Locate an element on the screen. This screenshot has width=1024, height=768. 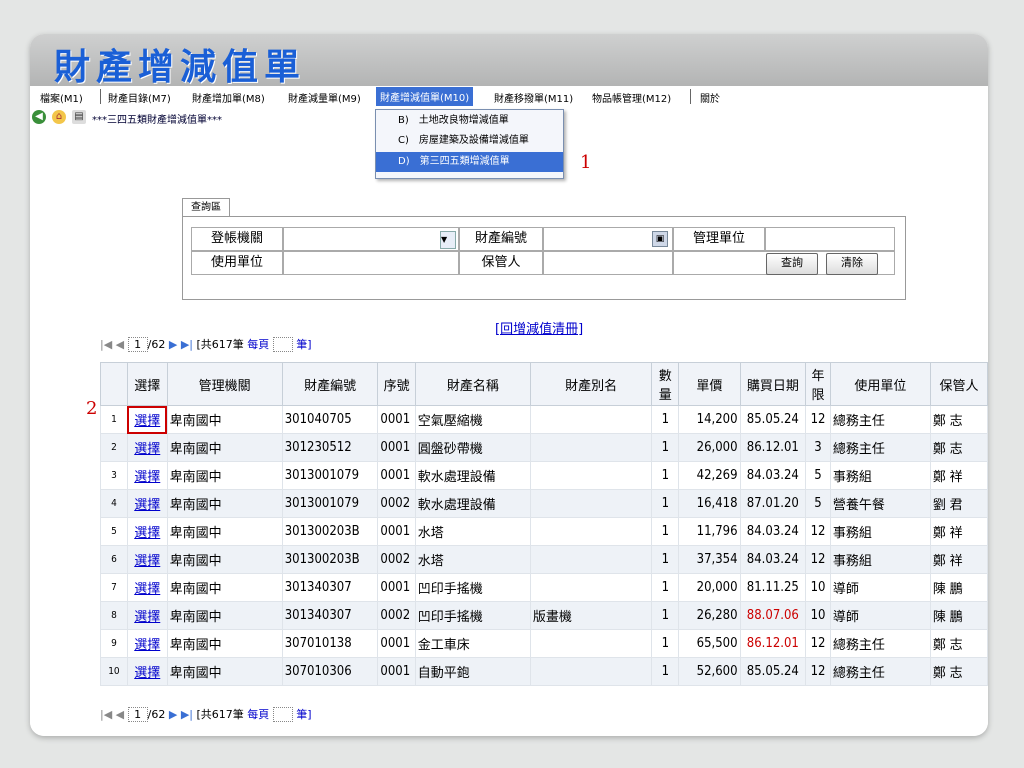
use-unit-input is located at coordinates (371, 263).